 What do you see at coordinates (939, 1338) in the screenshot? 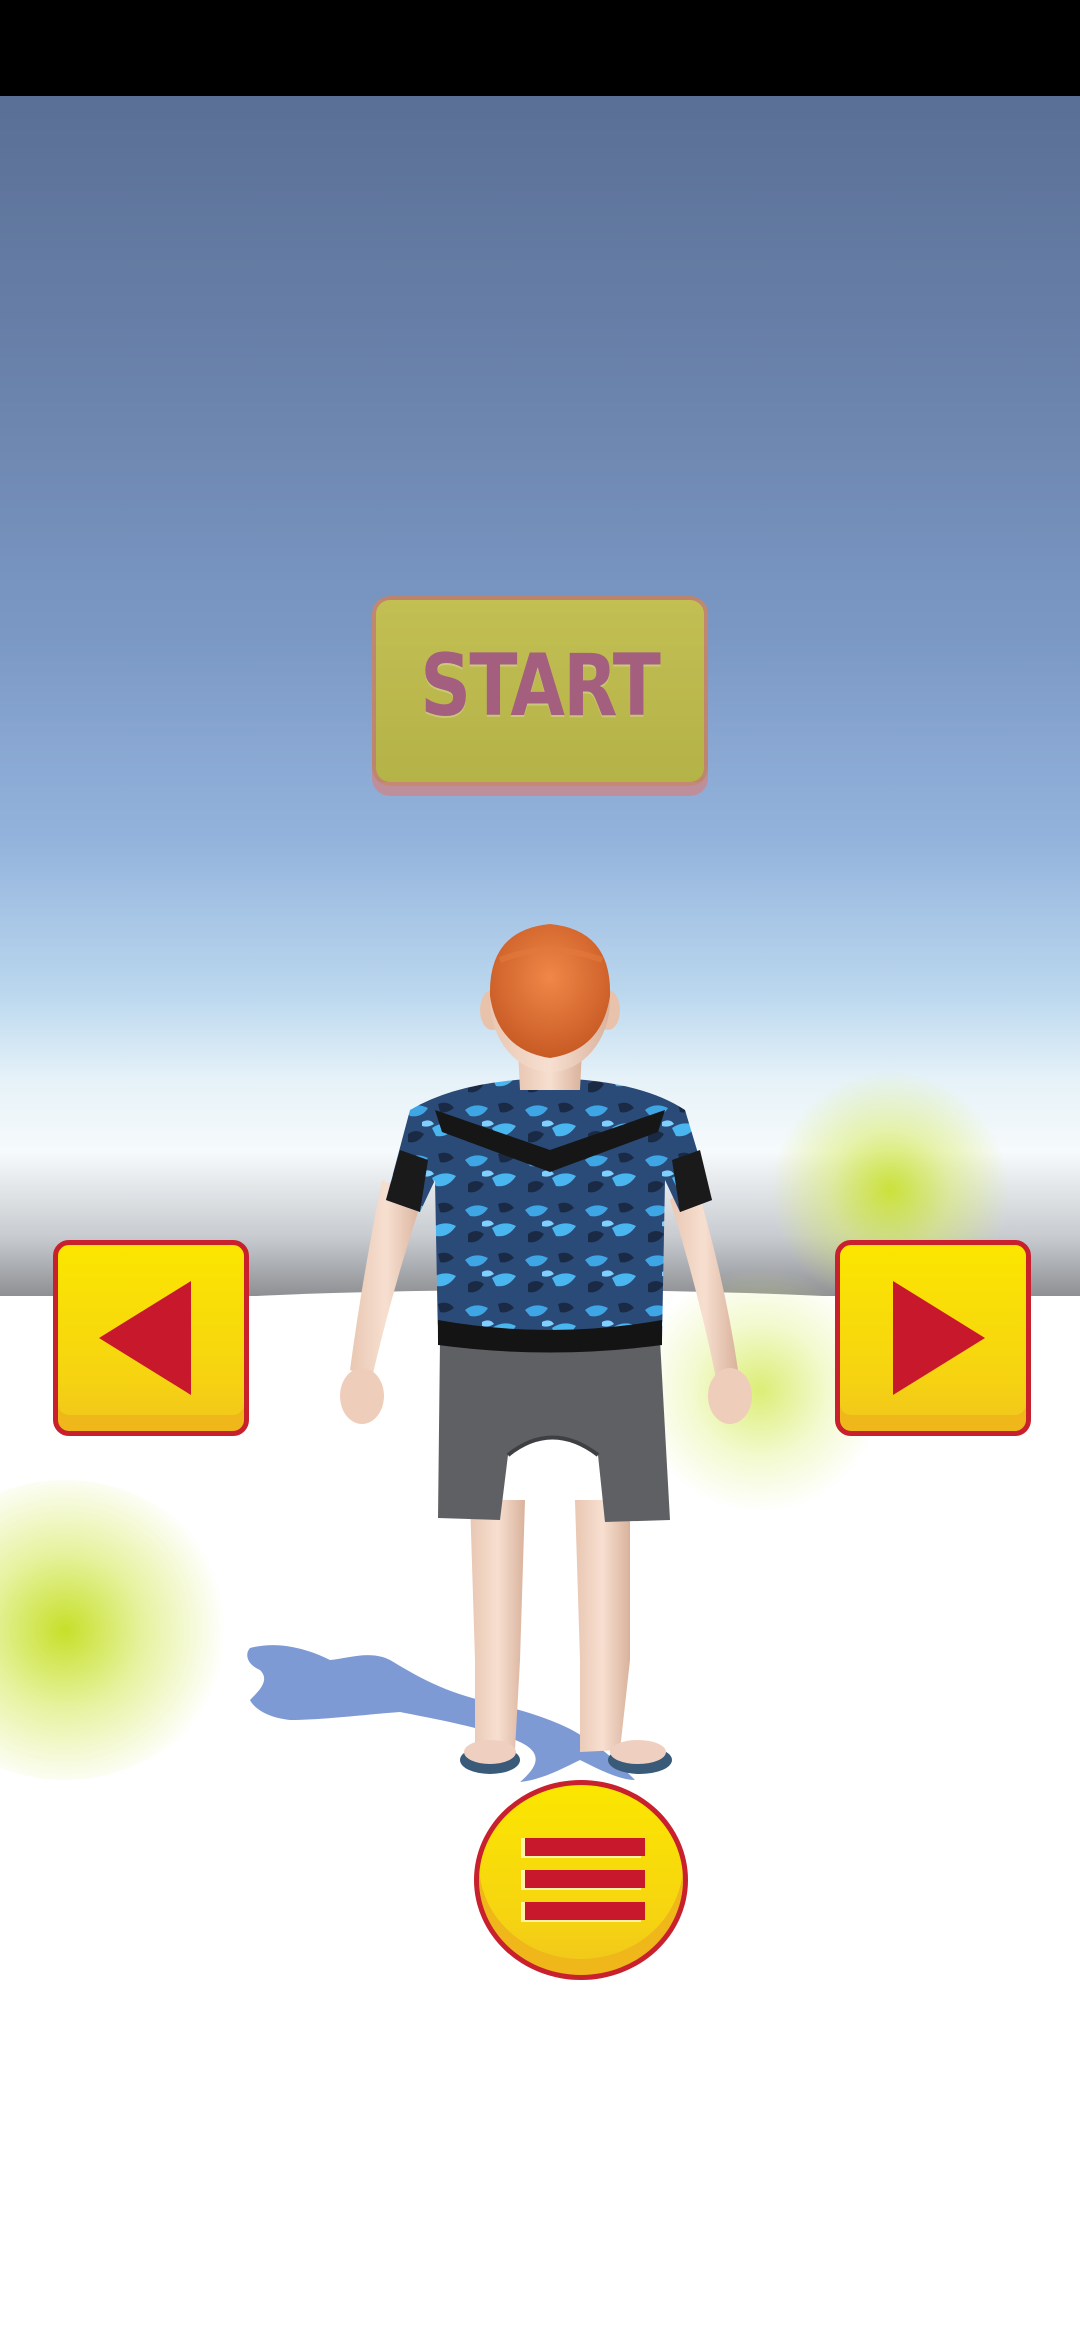
I see `triangle-right-icon` at bounding box center [939, 1338].